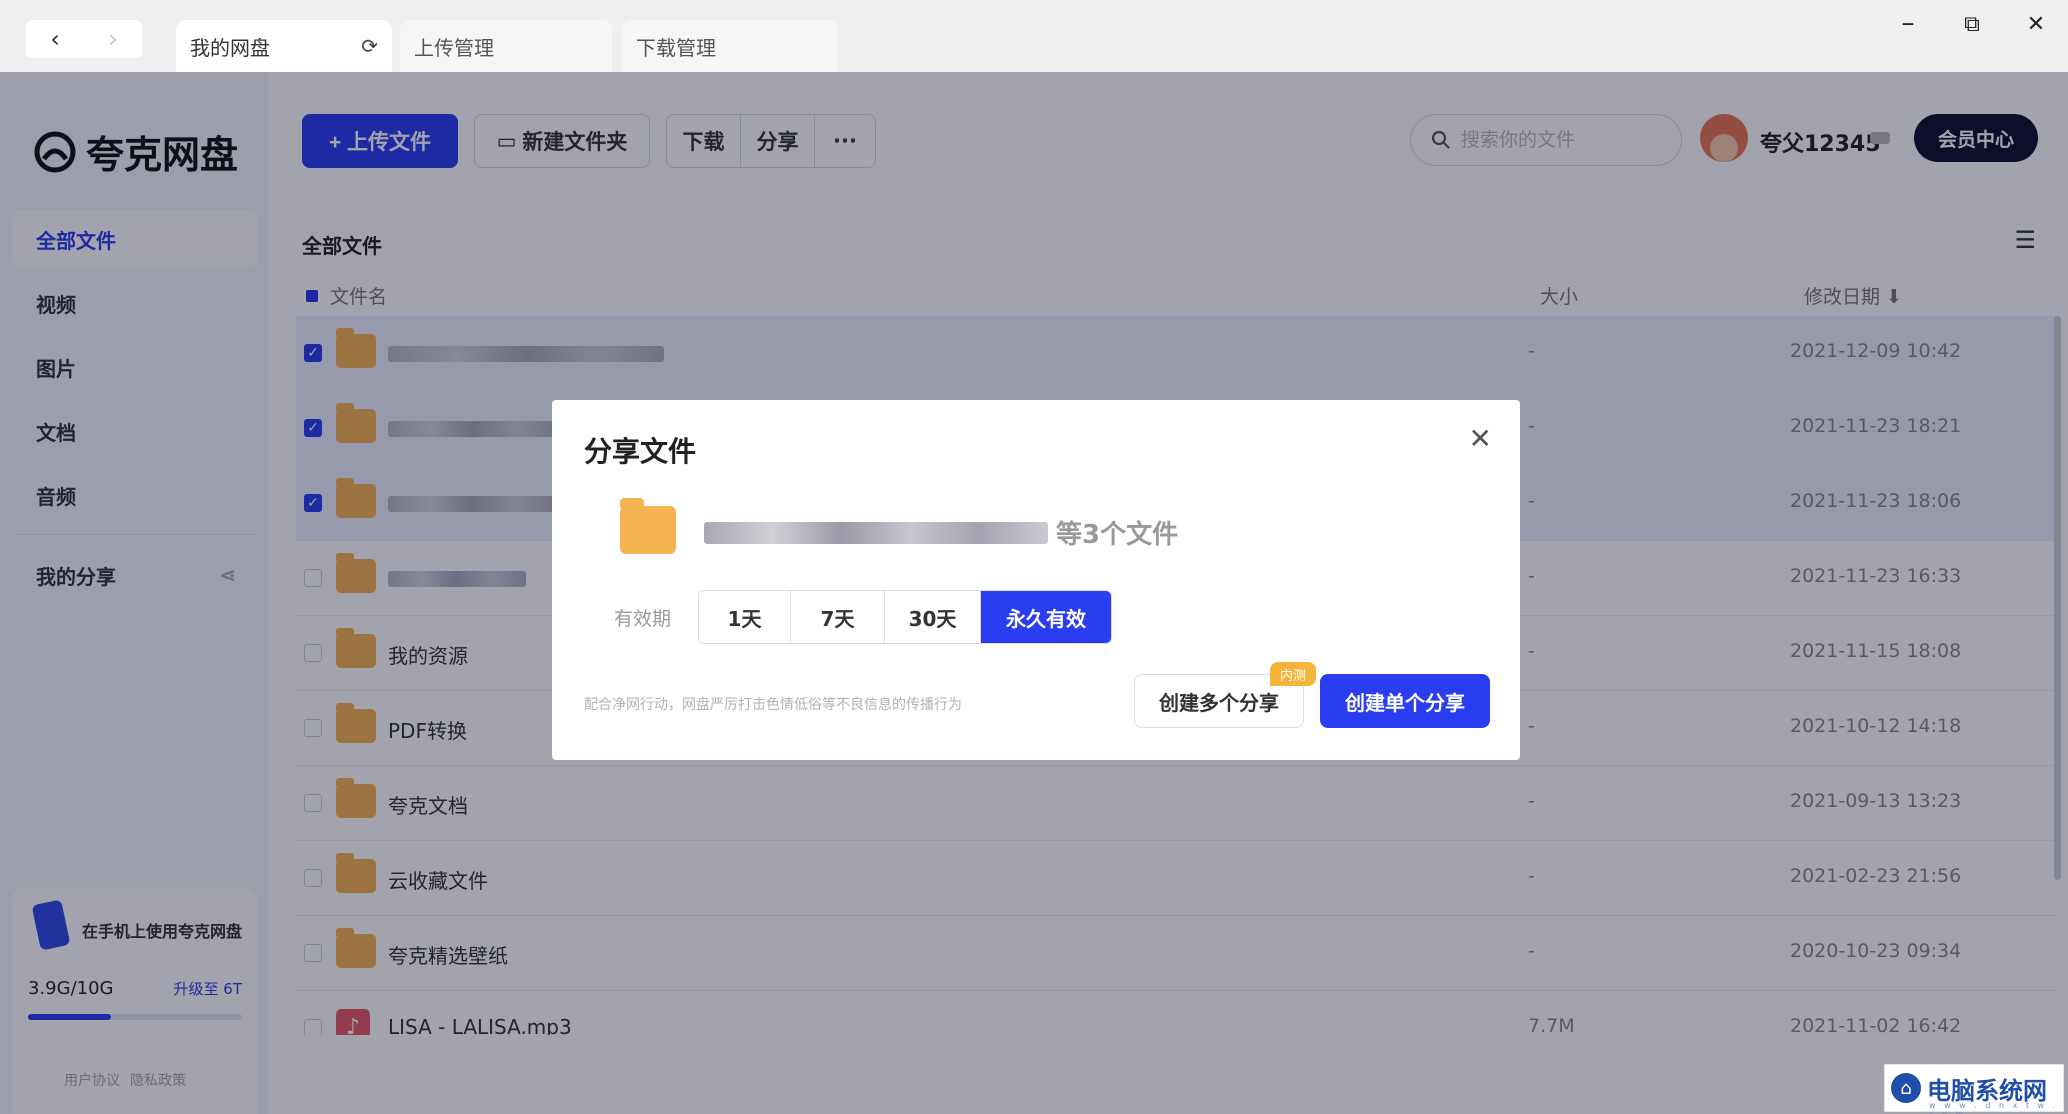 This screenshot has width=2068, height=1114. Describe the element at coordinates (454, 47) in the screenshot. I see `tab-label: 上传管理` at that location.